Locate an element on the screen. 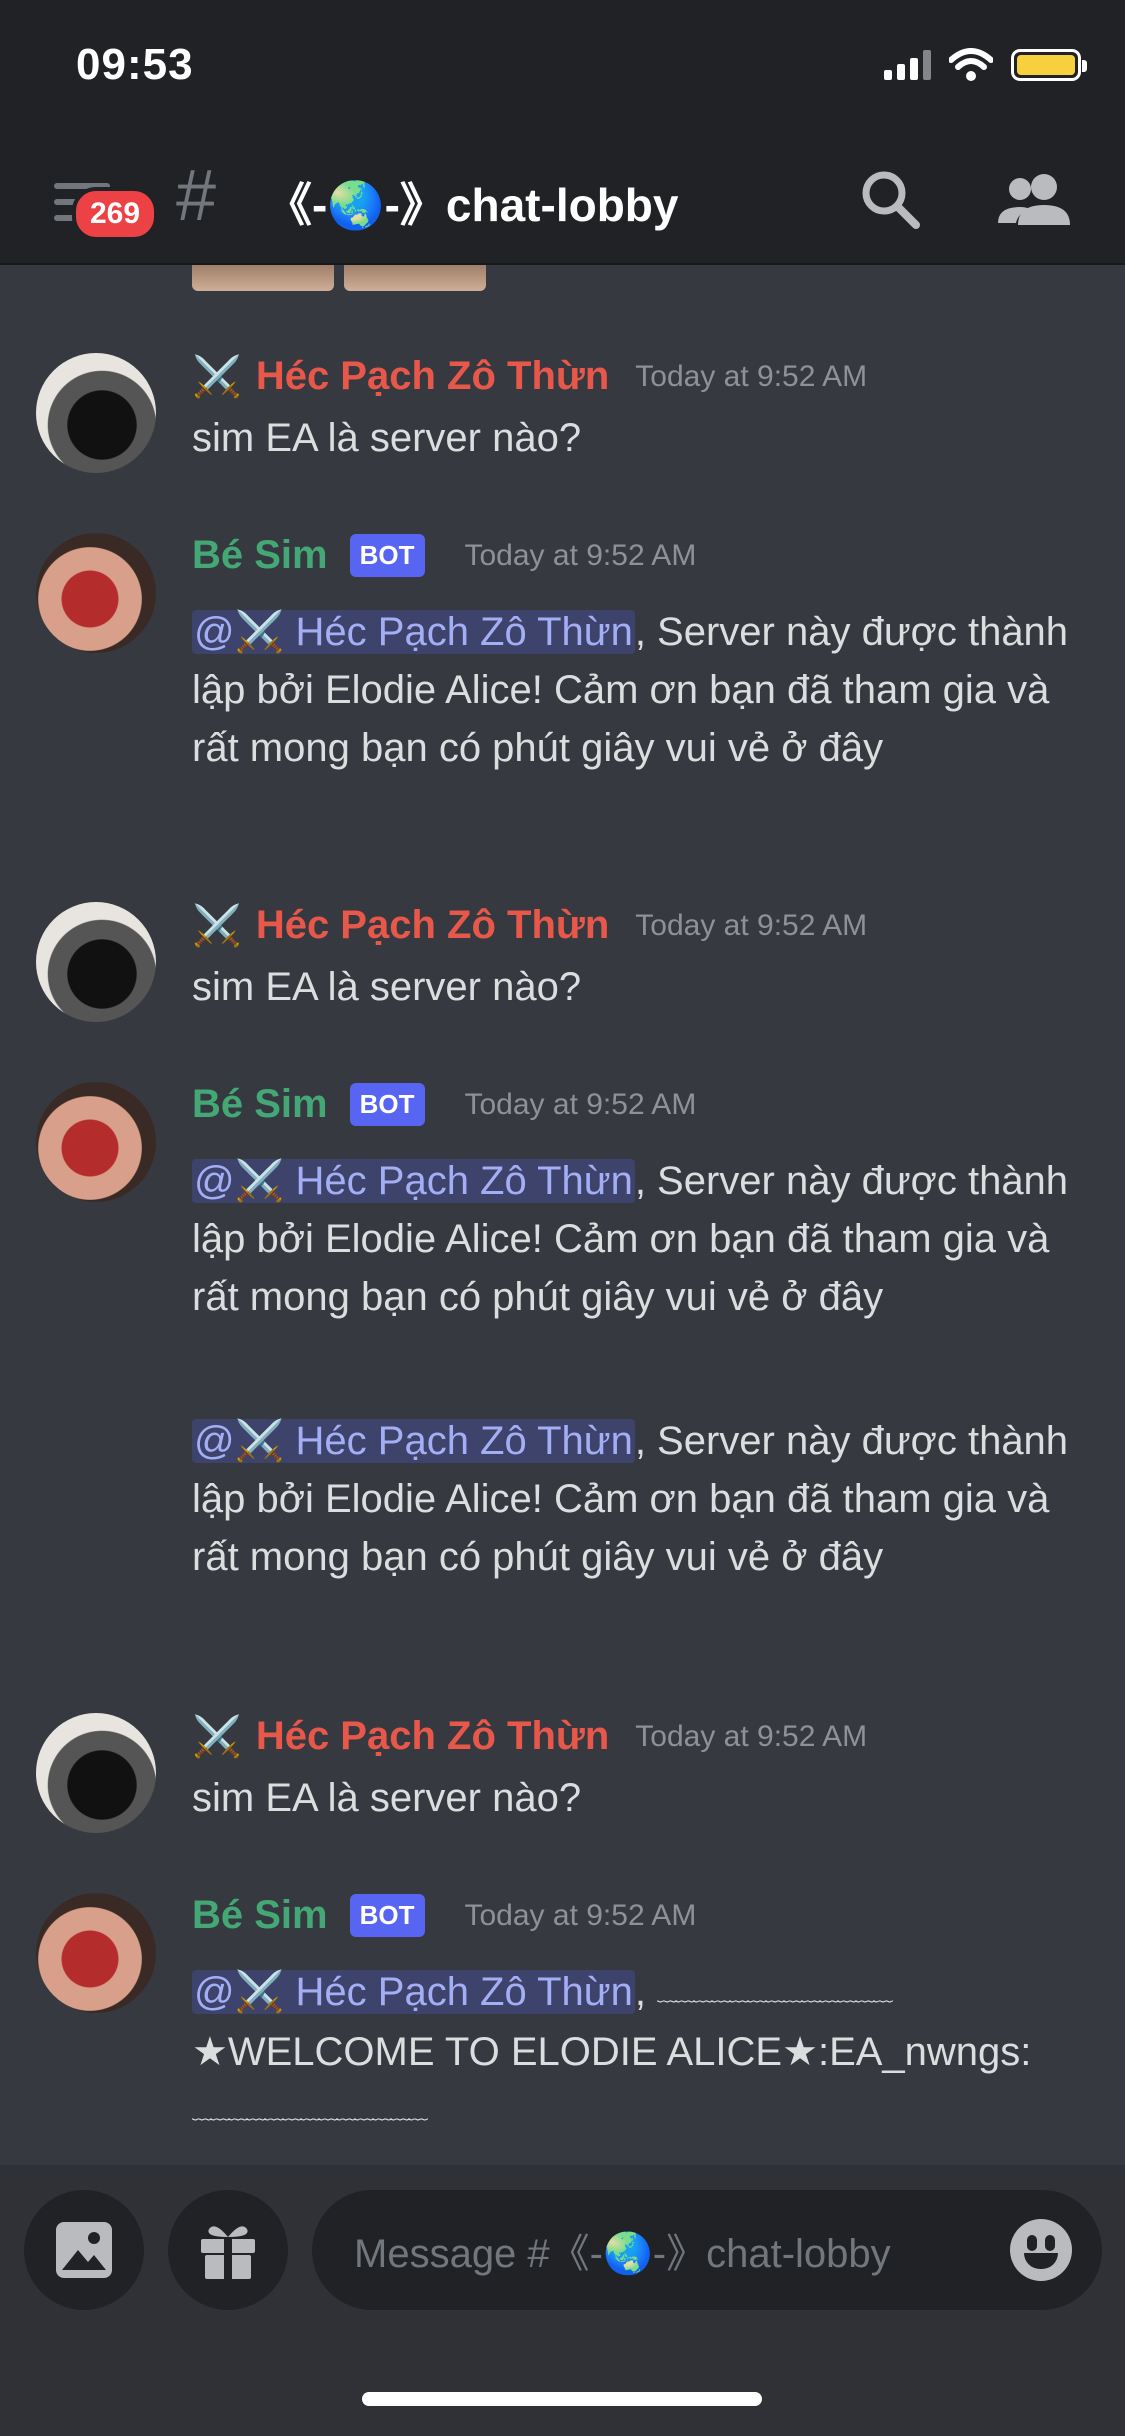  status-bar: 09:53 is located at coordinates (562, 67).